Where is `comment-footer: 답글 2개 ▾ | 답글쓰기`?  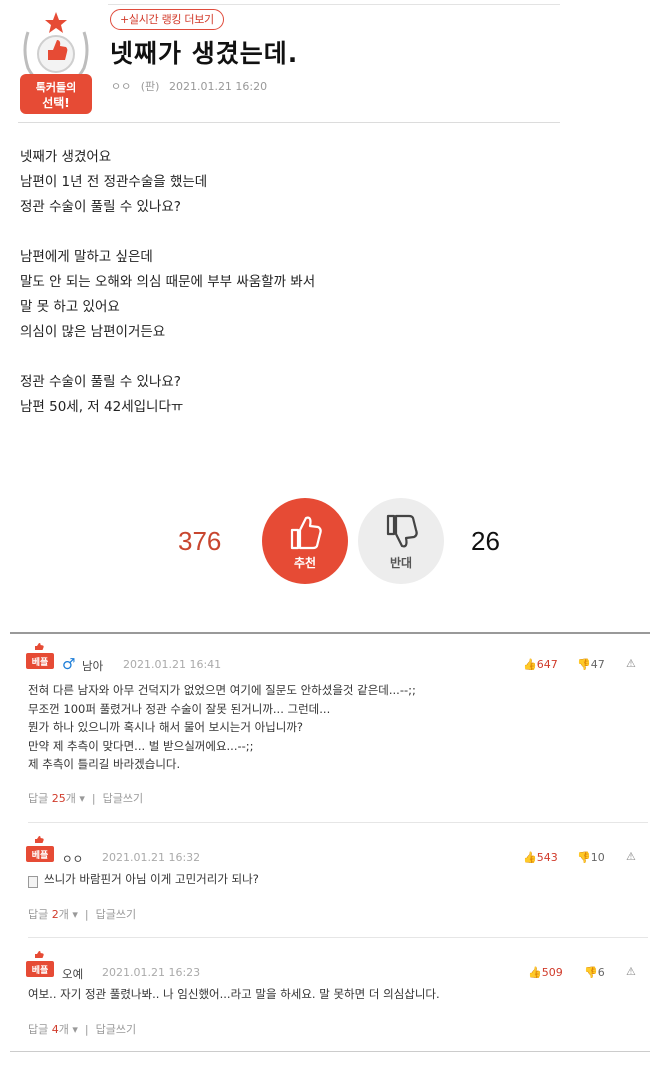
comment-footer: 답글 2개 ▾ | 답글쓰기 is located at coordinates (82, 914).